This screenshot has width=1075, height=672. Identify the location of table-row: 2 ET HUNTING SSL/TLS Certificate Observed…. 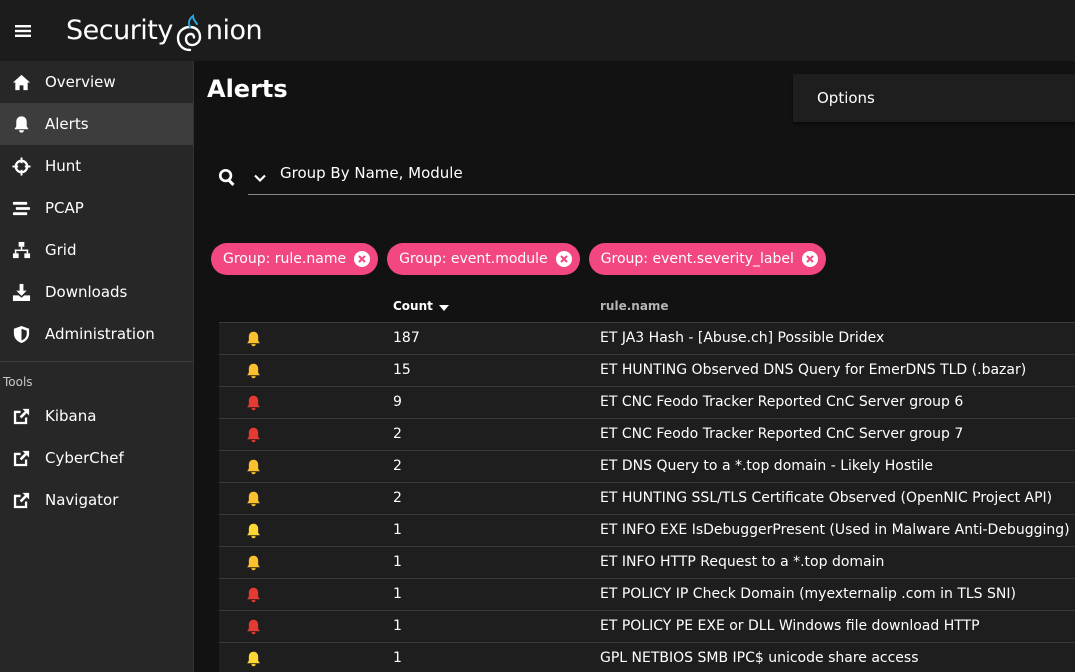
(647, 499).